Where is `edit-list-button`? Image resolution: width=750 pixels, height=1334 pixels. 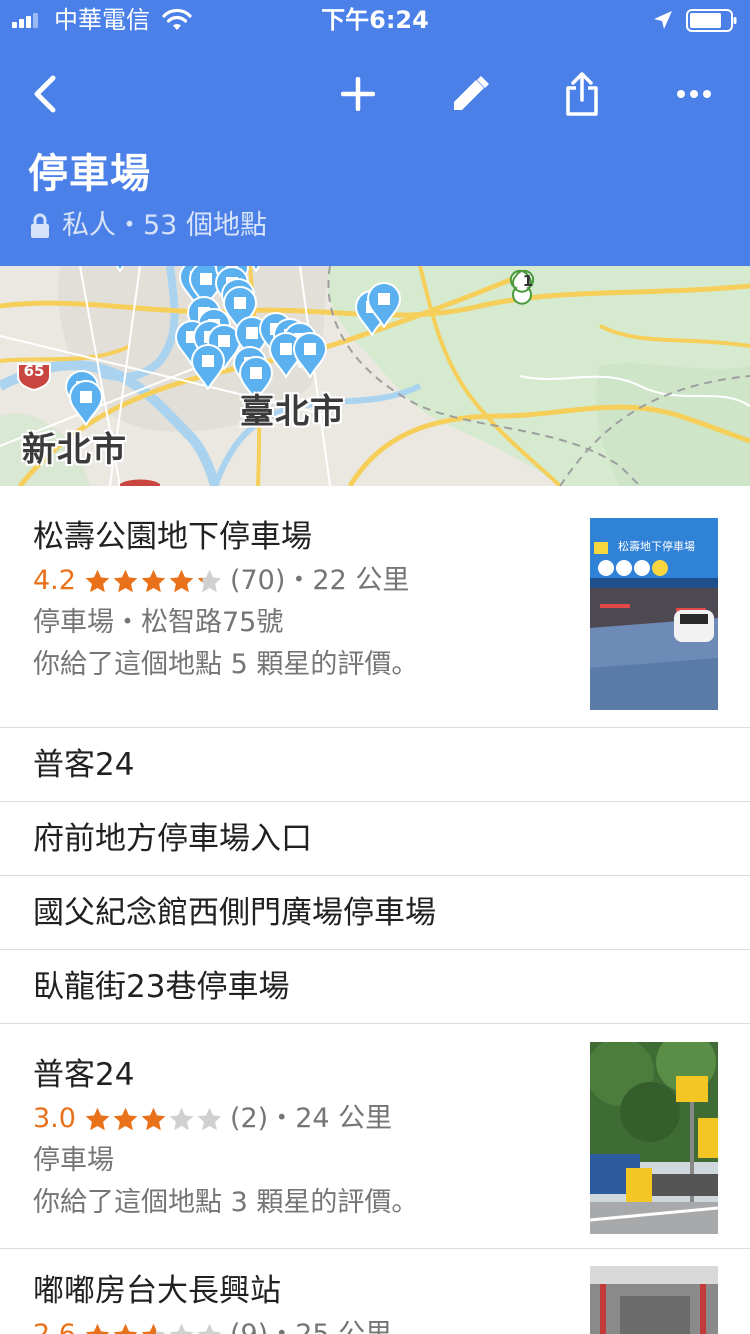
edit-list-button is located at coordinates (470, 94).